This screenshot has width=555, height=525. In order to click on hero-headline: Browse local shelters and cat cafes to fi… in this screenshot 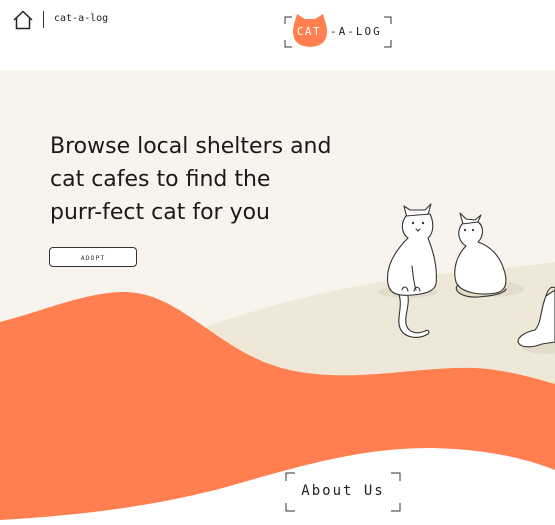, I will do `click(195, 179)`.